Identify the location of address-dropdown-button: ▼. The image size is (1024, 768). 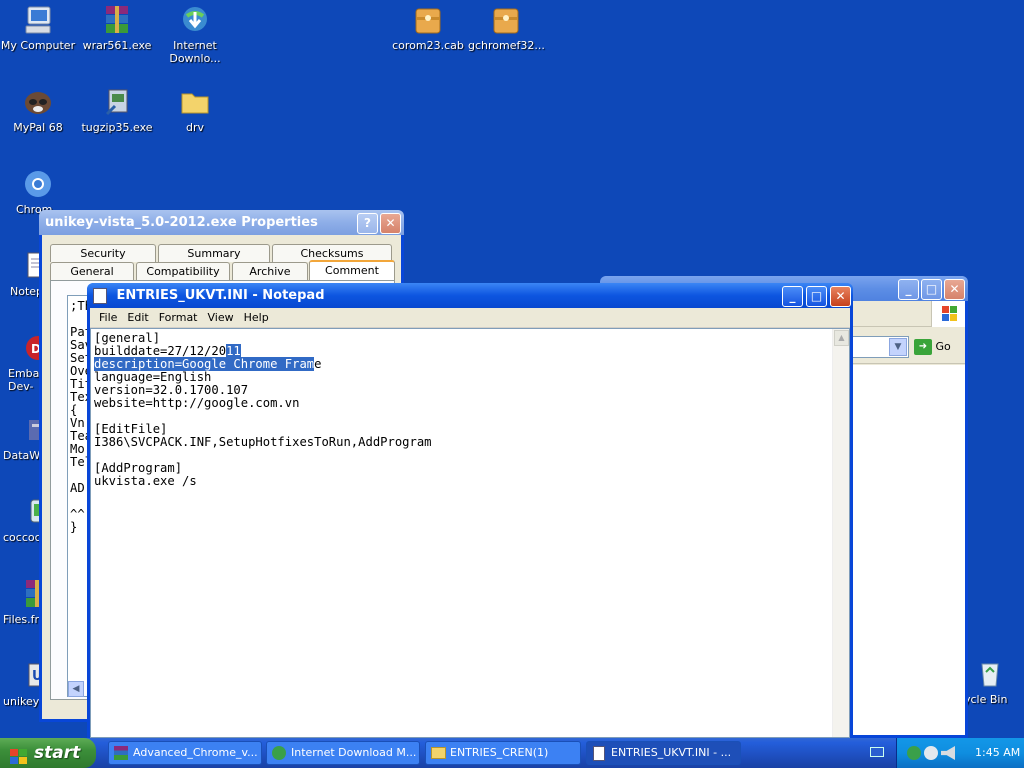
(898, 347).